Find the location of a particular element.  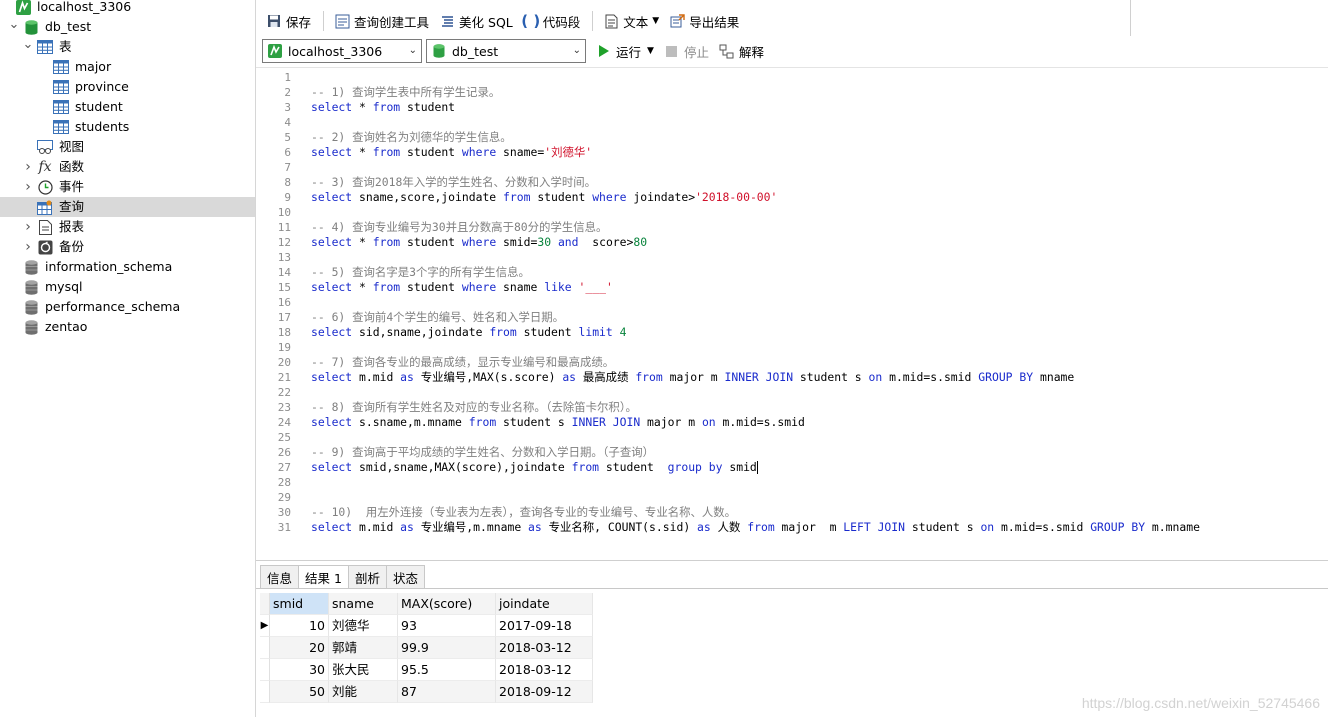

table-cell: 30 is located at coordinates (299, 670).